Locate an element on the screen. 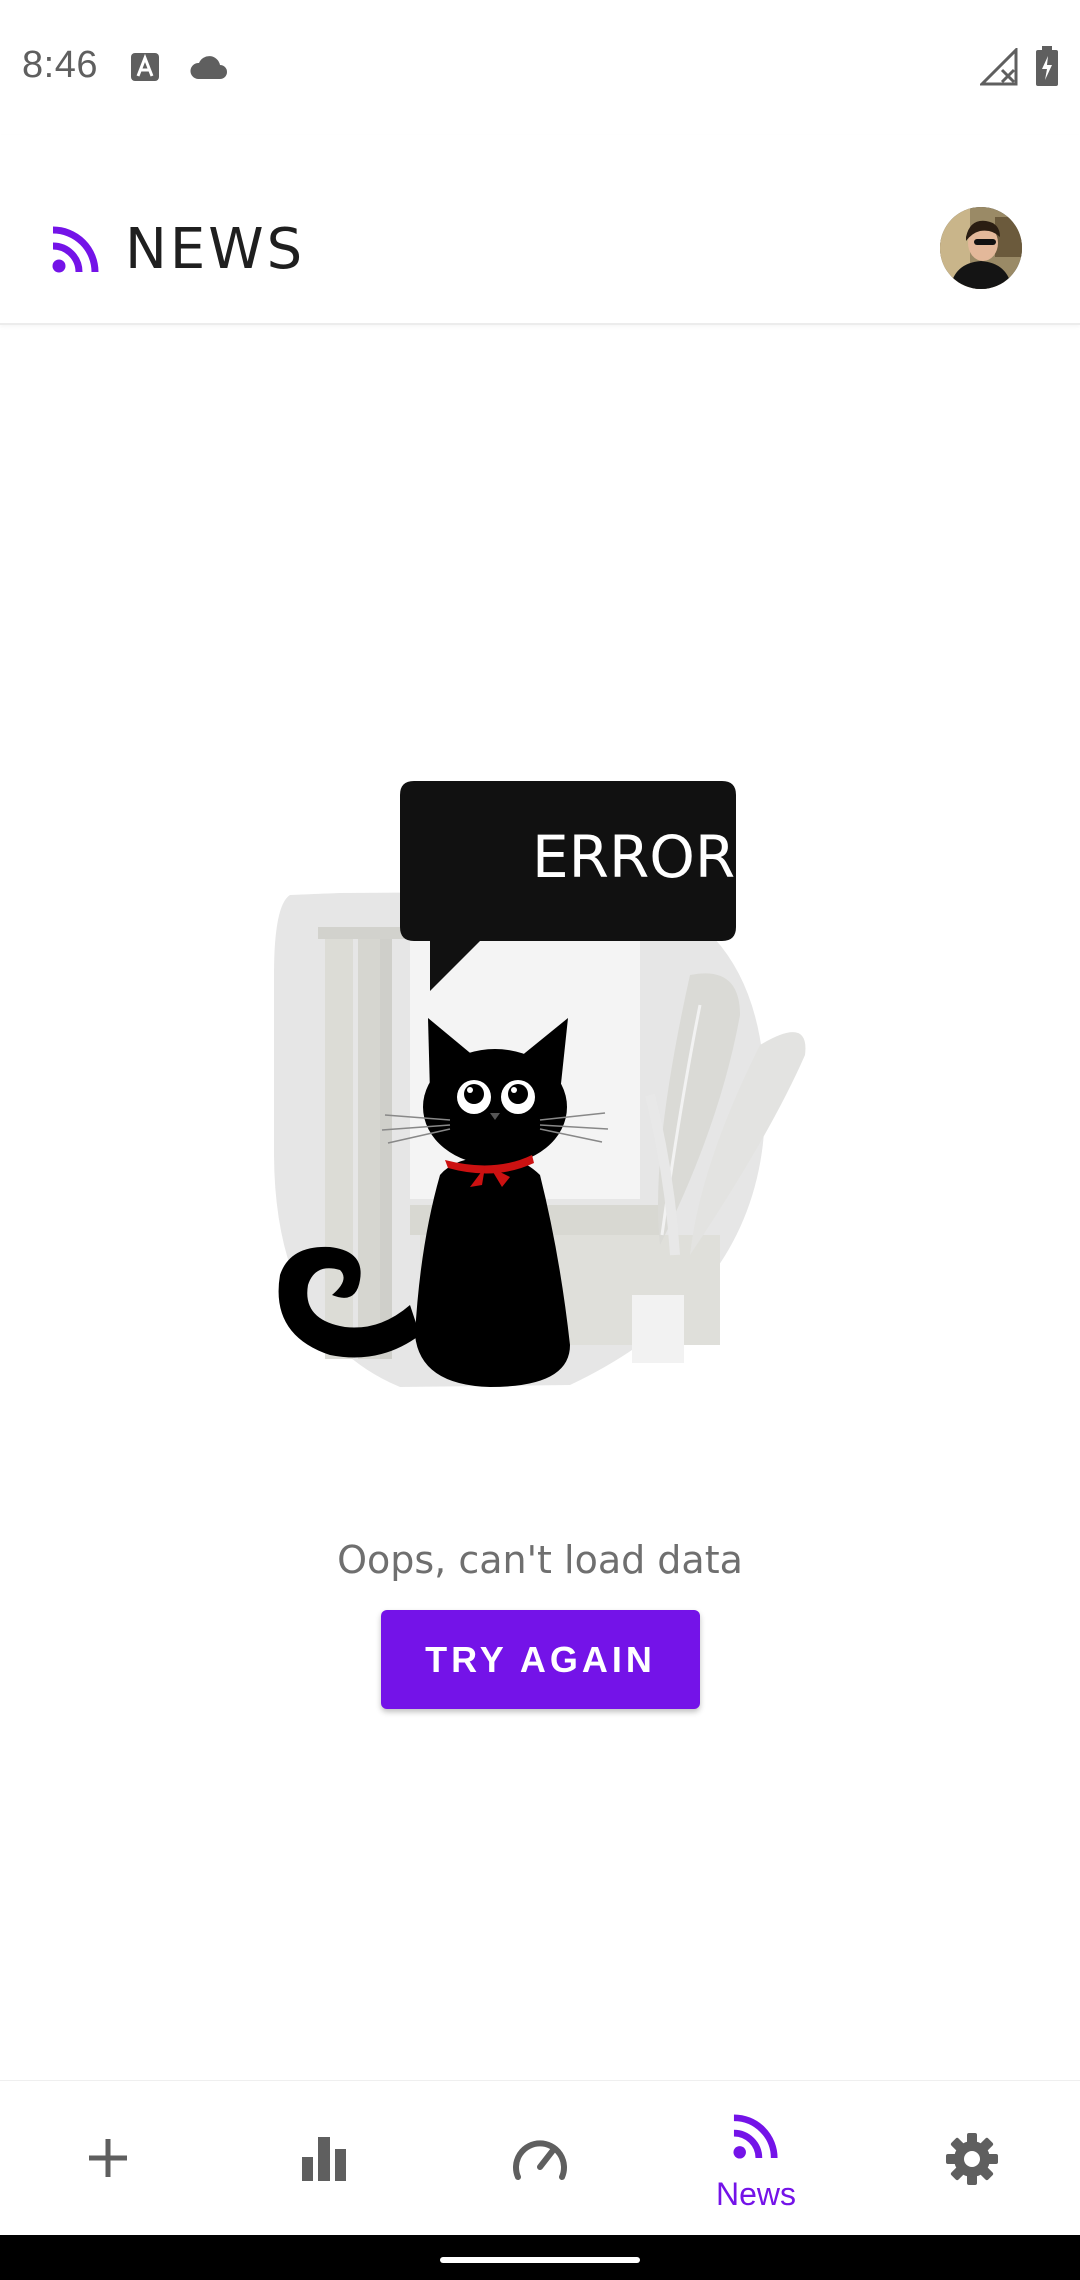 The height and width of the screenshot is (2280, 1080). app-bar: NEWS is located at coordinates (540, 230).